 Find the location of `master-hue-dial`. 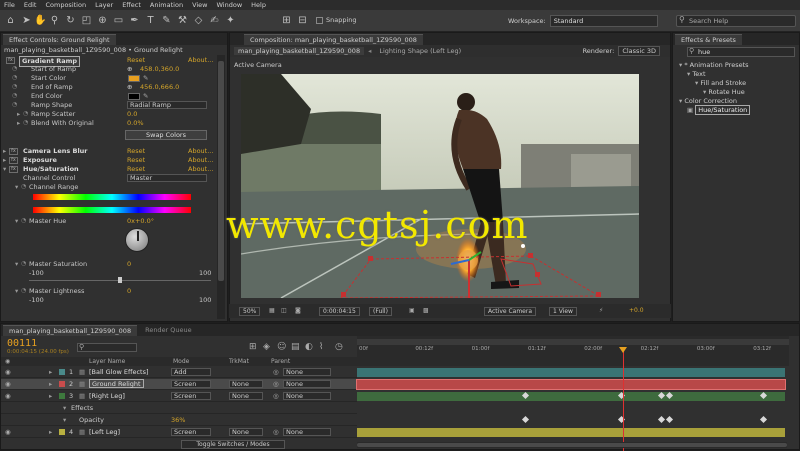

master-hue-dial is located at coordinates (137, 240).